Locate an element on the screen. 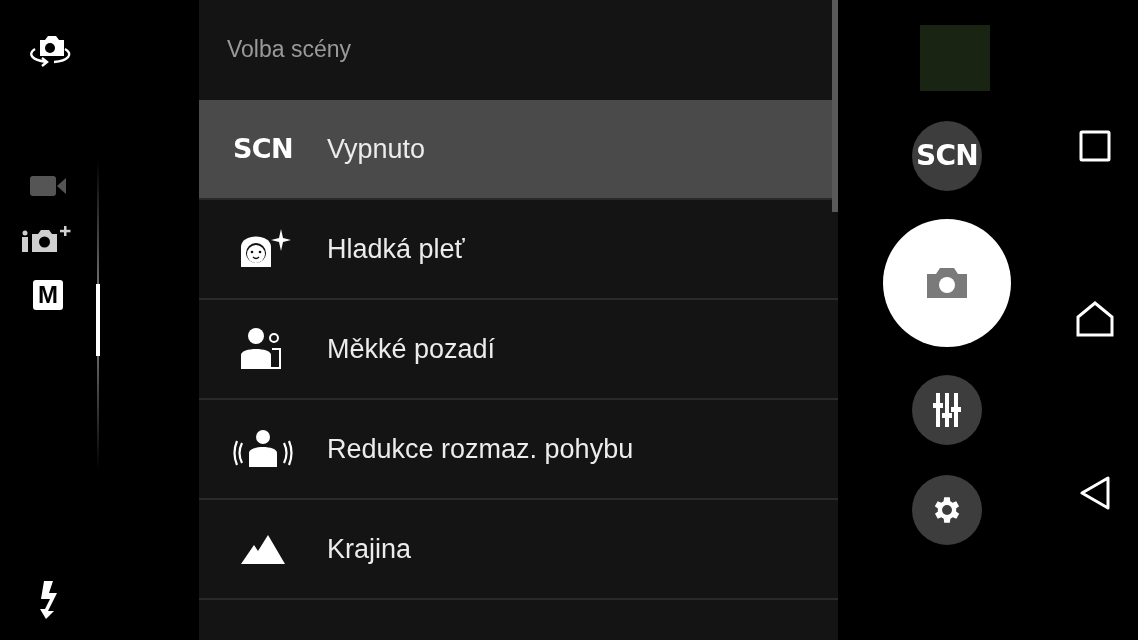 This screenshot has width=1138, height=640. scene-button: SCN is located at coordinates (947, 156).